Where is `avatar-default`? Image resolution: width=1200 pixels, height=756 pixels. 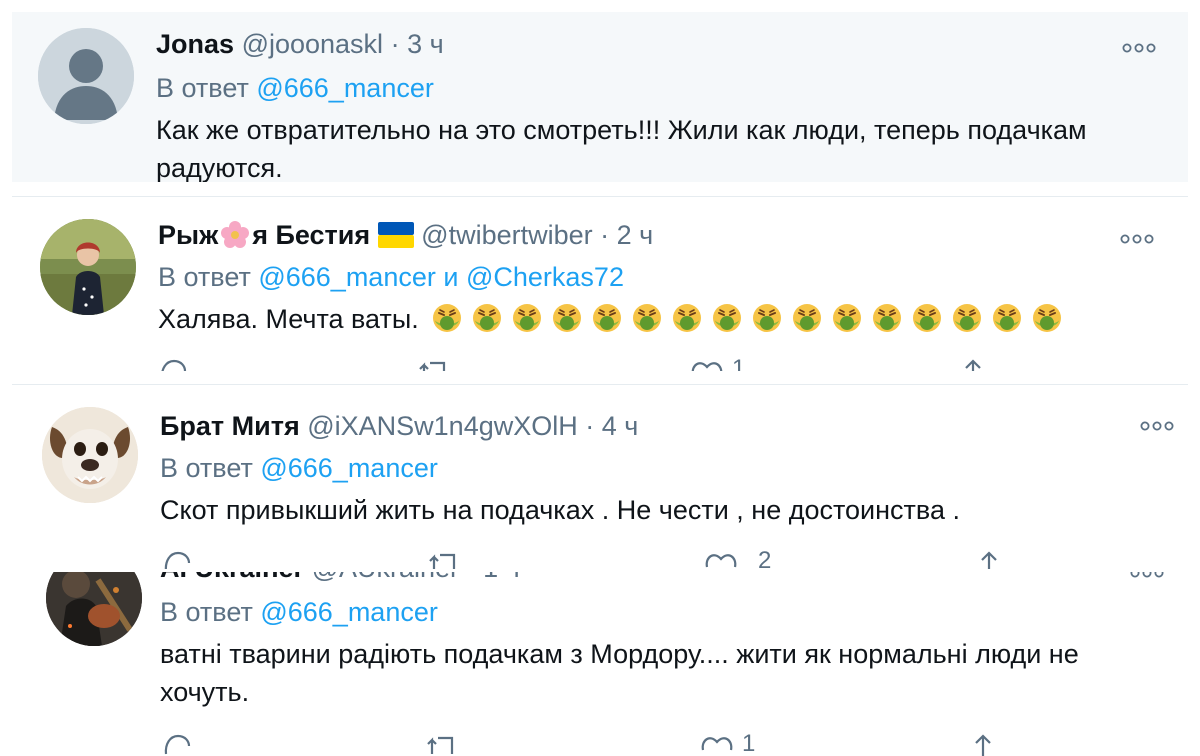
avatar-default is located at coordinates (86, 76).